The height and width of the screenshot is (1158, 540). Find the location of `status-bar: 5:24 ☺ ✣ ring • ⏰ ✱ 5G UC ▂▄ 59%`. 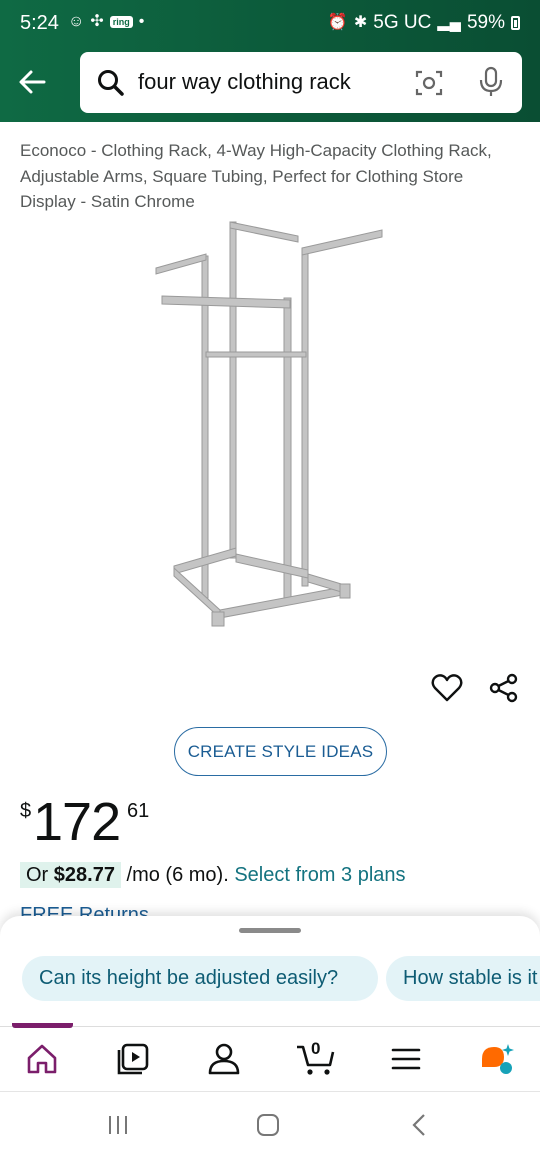

status-bar: 5:24 ☺ ✣ ring • ⏰ ✱ 5G UC ▂▄ 59% is located at coordinates (270, 24).